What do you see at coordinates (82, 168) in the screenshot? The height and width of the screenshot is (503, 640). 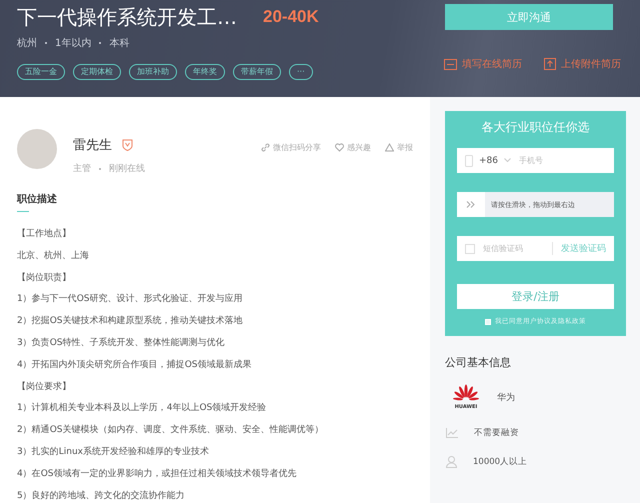 I see `recruiter-title: 主管` at bounding box center [82, 168].